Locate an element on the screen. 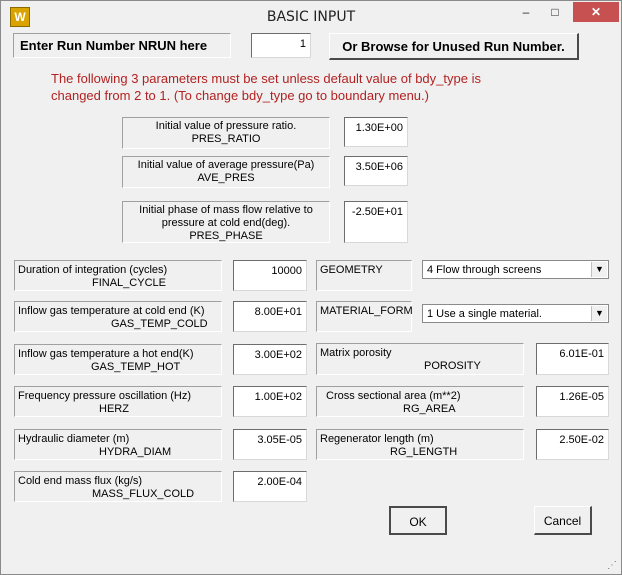  rg-length-label: Regenerator length (m) RG_LENGTH is located at coordinates (420, 444).